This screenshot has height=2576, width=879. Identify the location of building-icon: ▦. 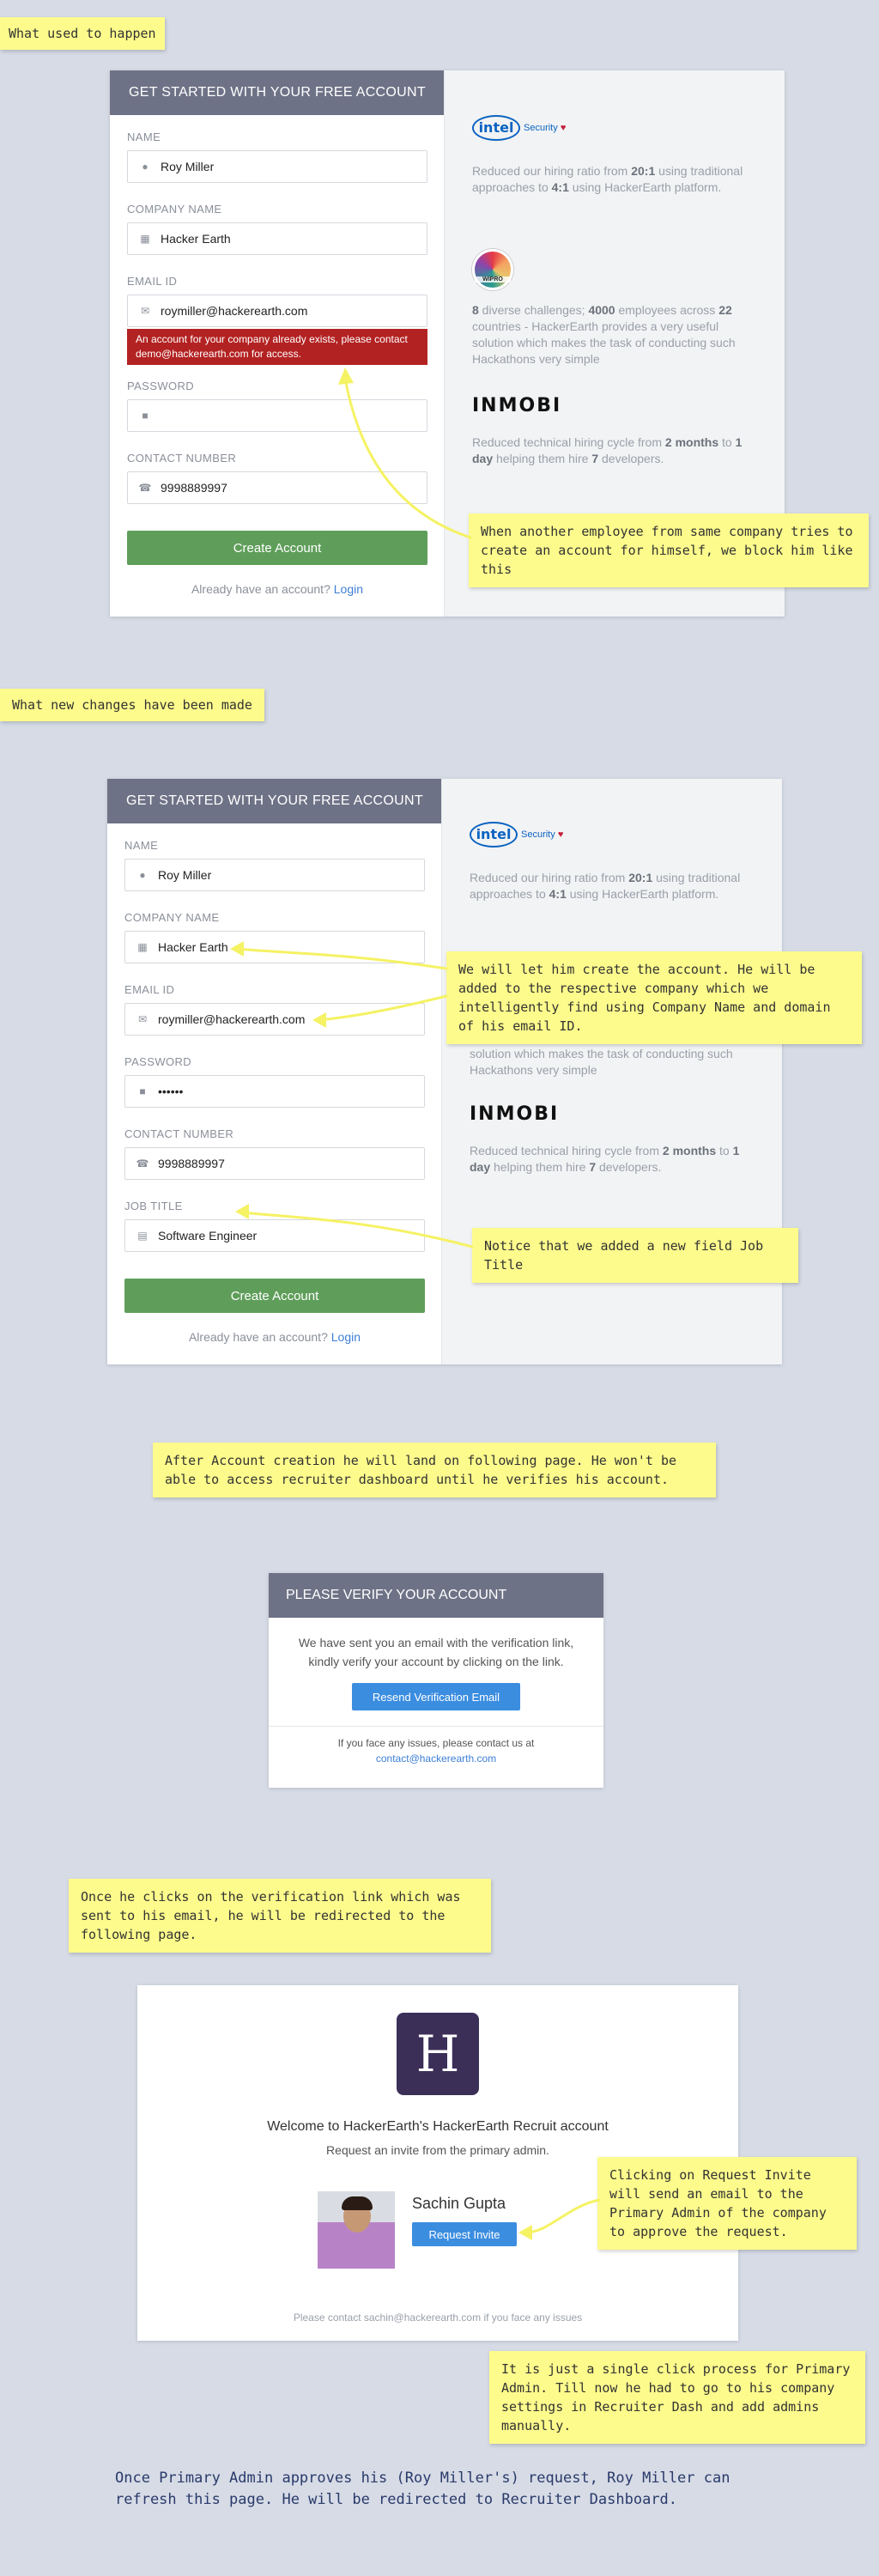
(145, 239).